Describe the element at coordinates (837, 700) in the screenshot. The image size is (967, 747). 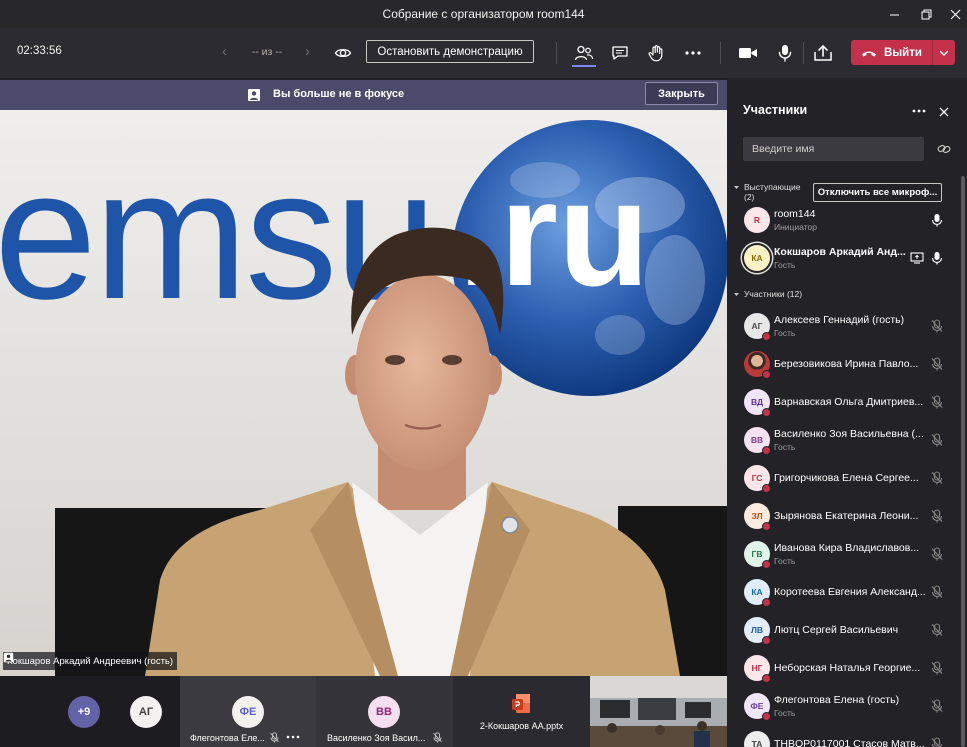
I see `participant-name: Флегонтова Елена (гость)` at that location.